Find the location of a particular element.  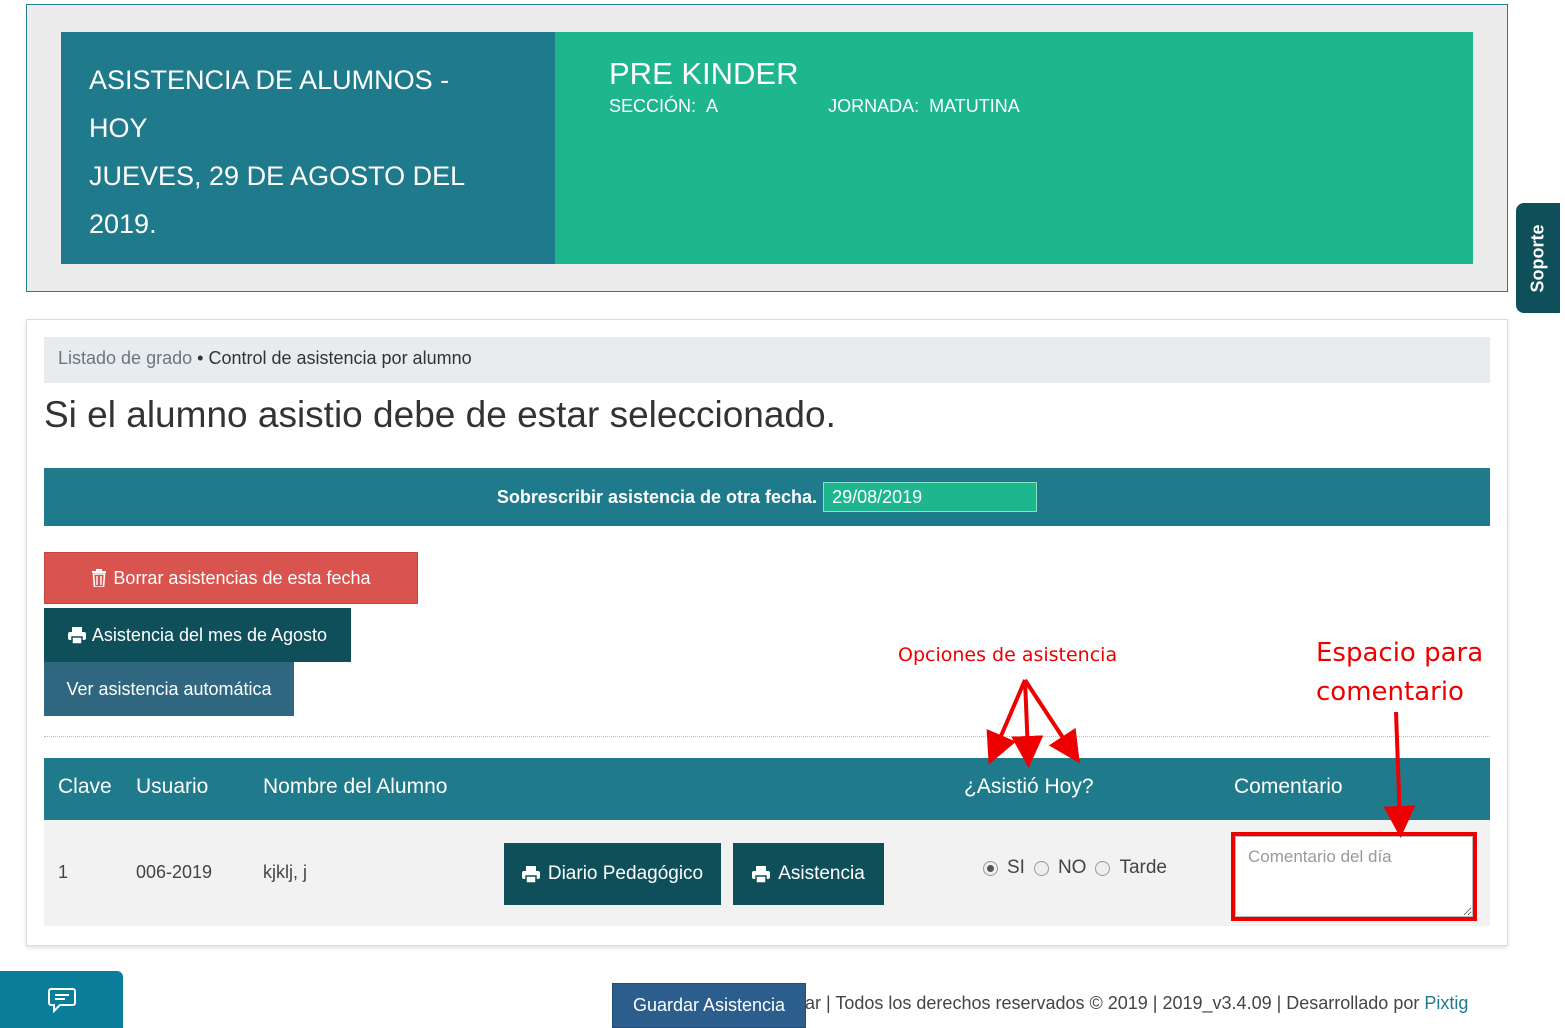

date-override-bar: Sobrescribir asistencia de otra fecha. is located at coordinates (767, 497).